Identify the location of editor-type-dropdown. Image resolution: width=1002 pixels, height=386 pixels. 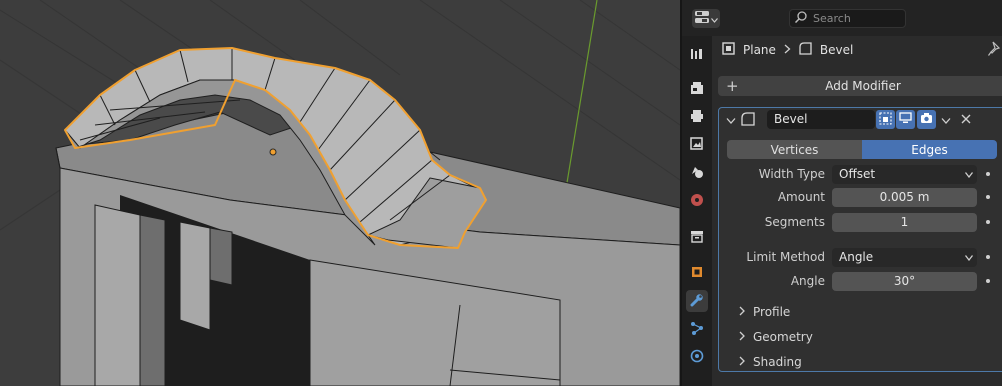
(706, 18).